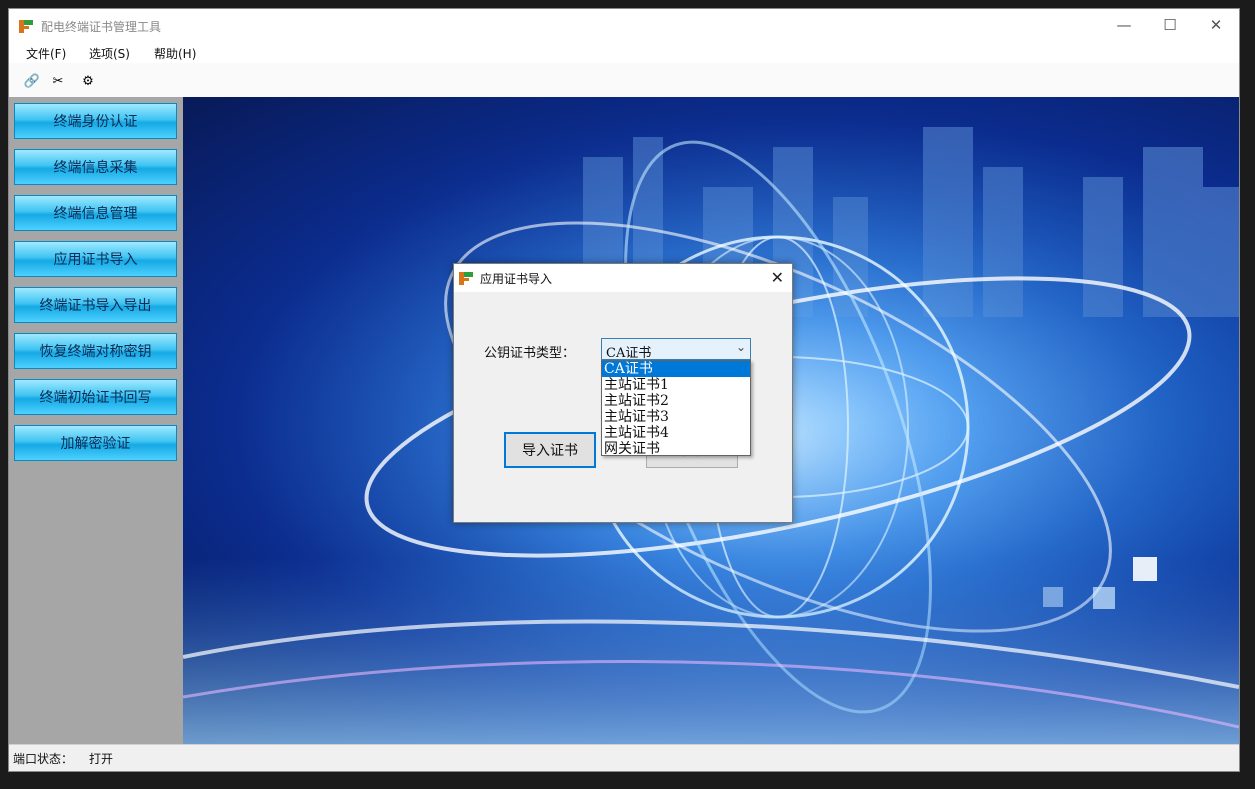 This screenshot has height=789, width=1255. I want to click on option-master-cert-3: 主站证书3, so click(676, 417).